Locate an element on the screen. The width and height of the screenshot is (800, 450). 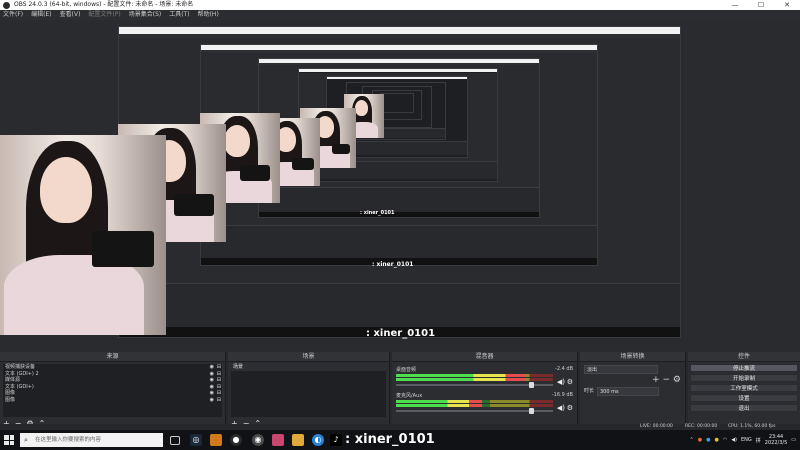
window-controls: — ☐ ✕ is located at coordinates (761, 5).